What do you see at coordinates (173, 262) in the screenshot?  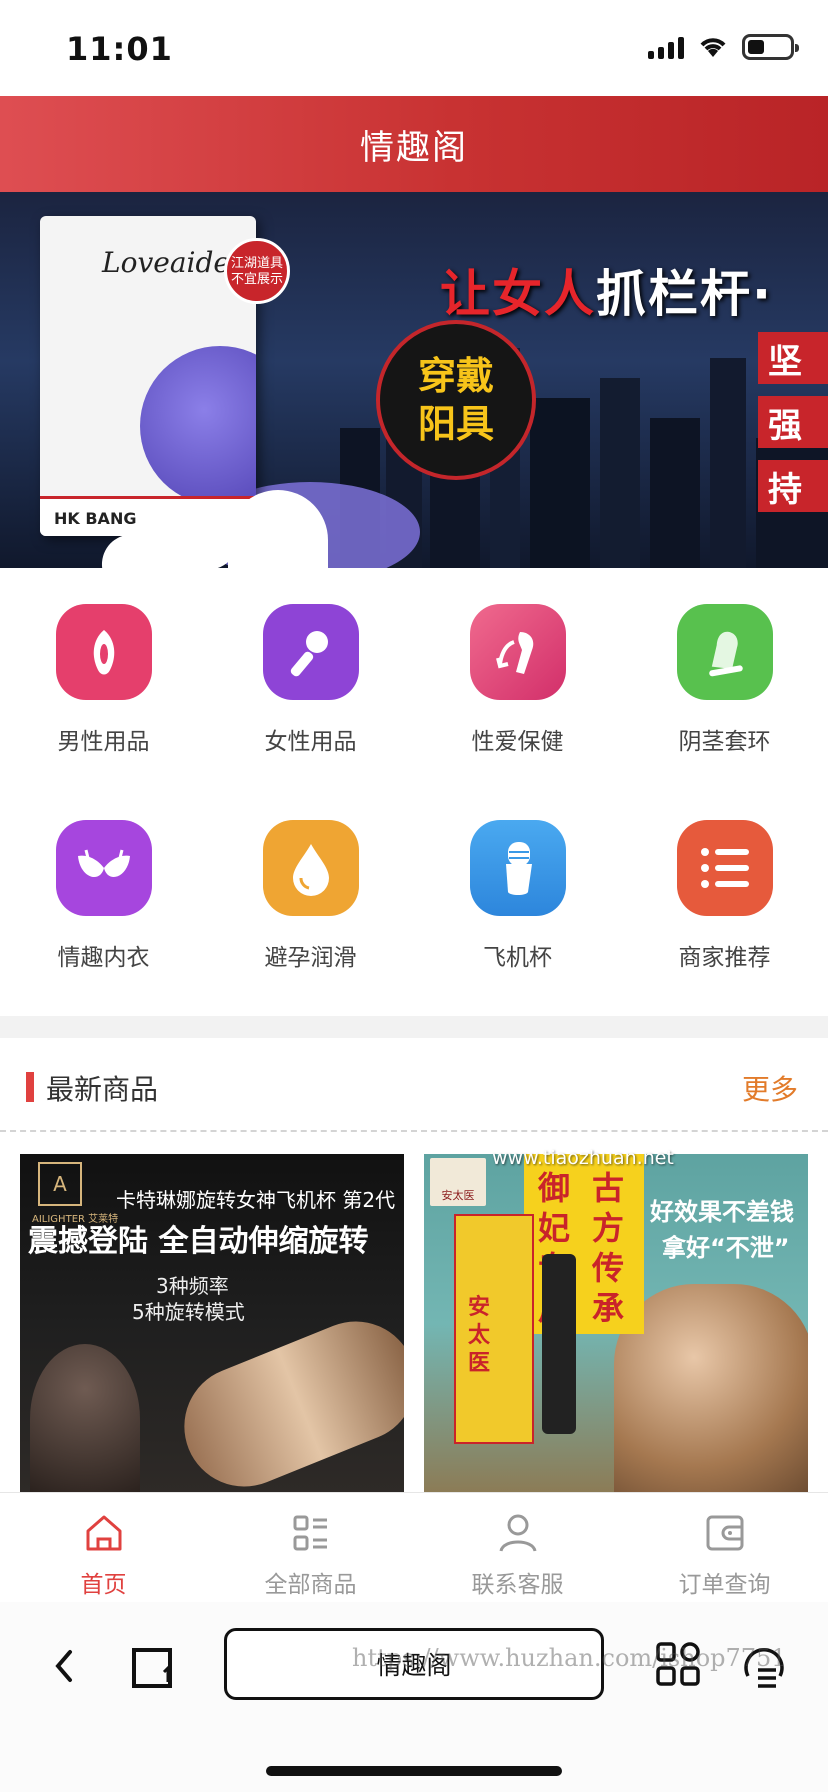 I see `box-brand: Loveaider` at bounding box center [173, 262].